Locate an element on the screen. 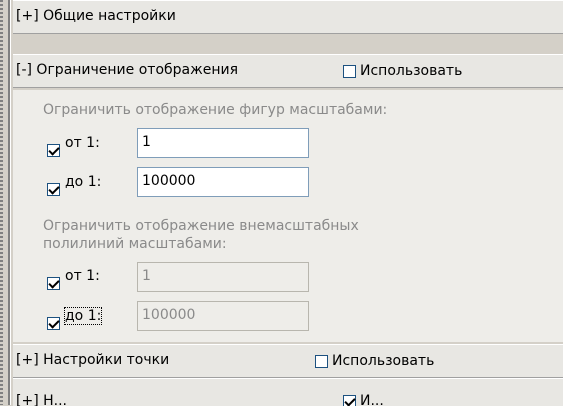  use-checkbox-display-limit: Использовать is located at coordinates (402, 71).